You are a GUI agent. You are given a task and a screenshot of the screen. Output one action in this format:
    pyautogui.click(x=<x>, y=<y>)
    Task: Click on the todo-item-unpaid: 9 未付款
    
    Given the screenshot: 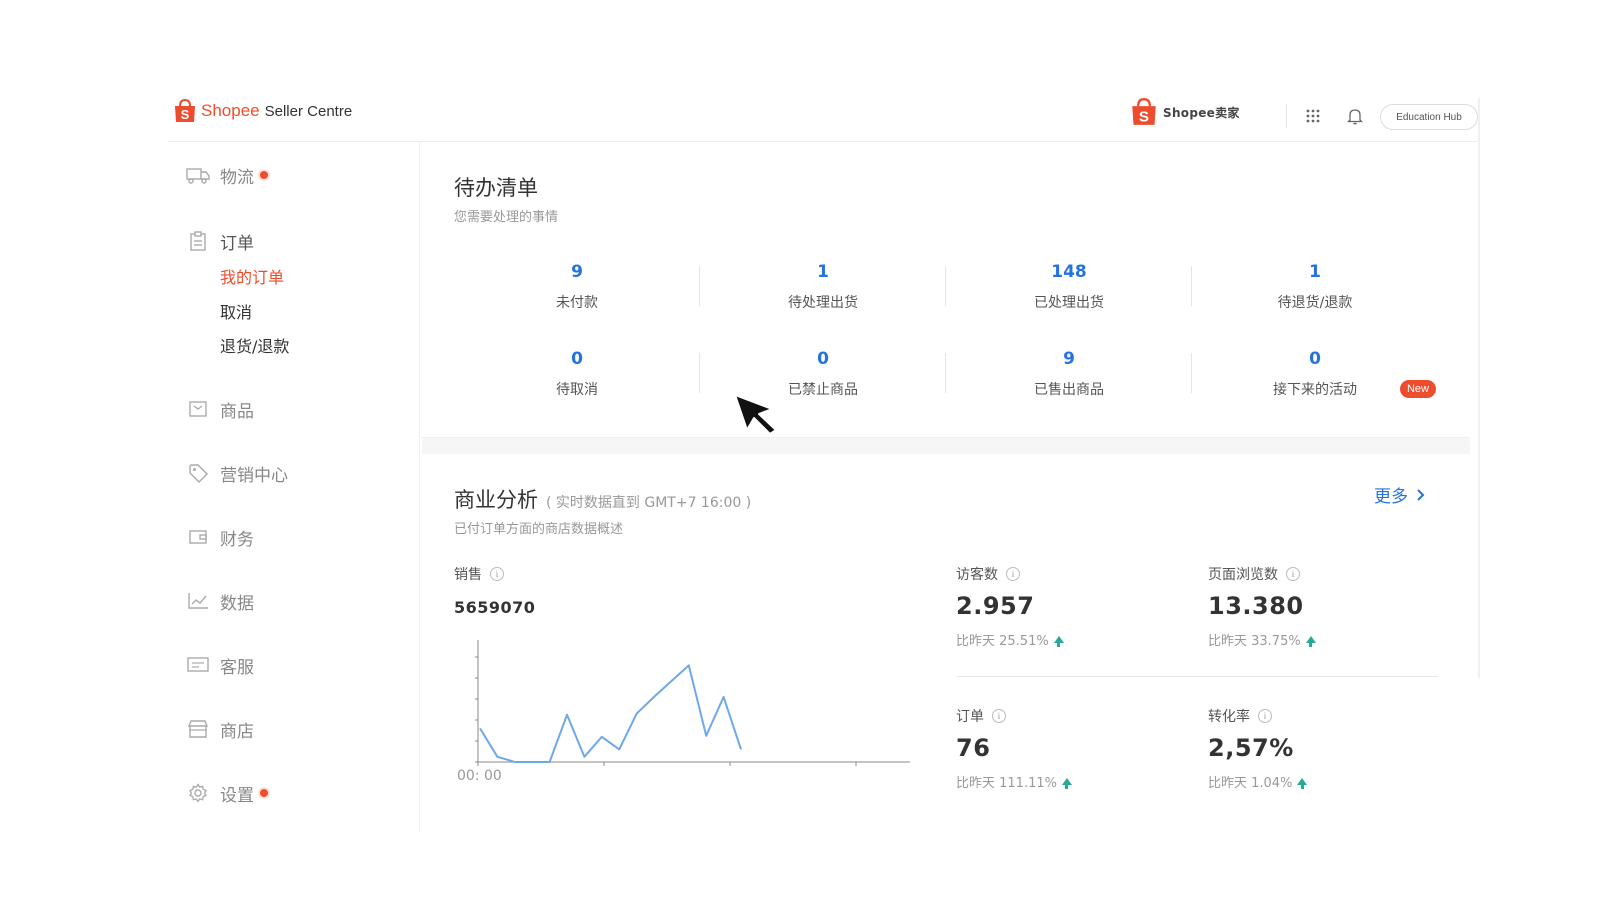 What is the action you would take?
    pyautogui.click(x=577, y=287)
    